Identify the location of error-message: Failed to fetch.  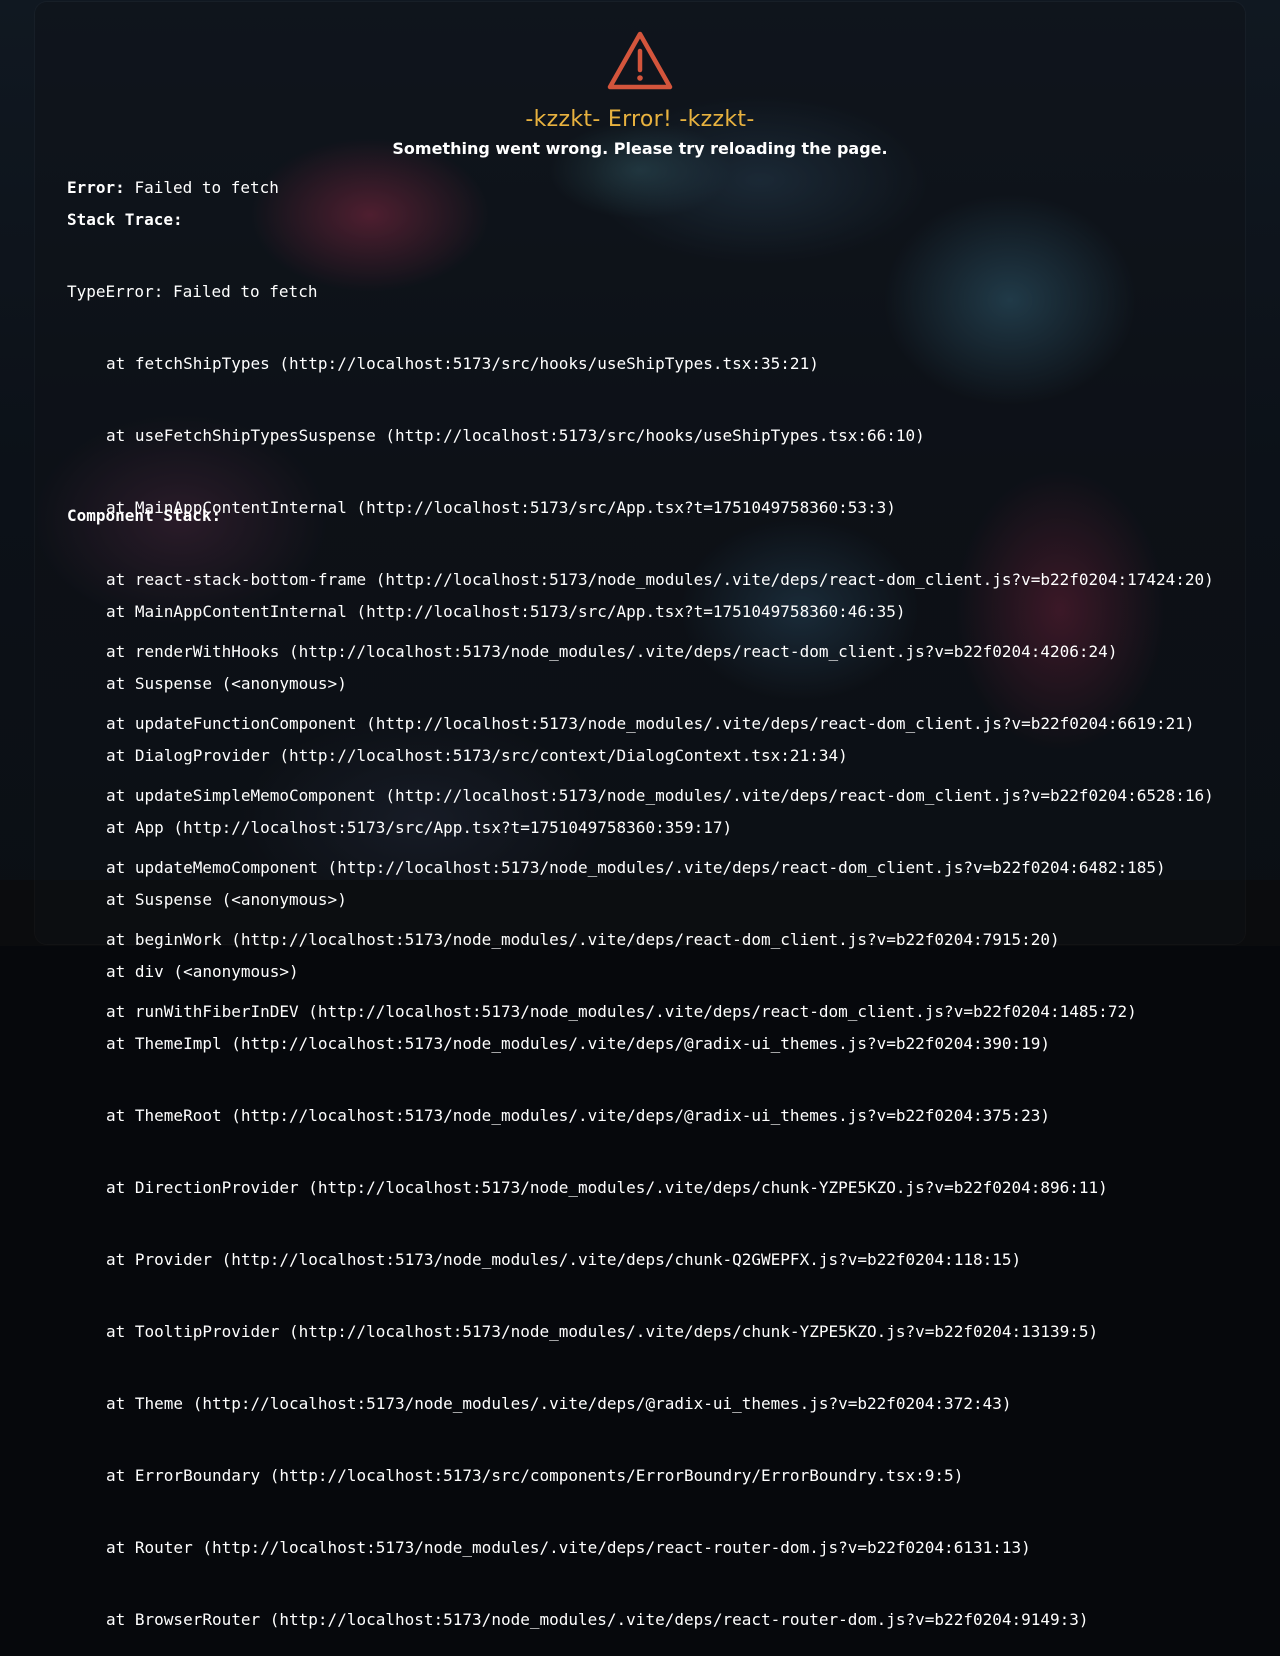
(206, 187).